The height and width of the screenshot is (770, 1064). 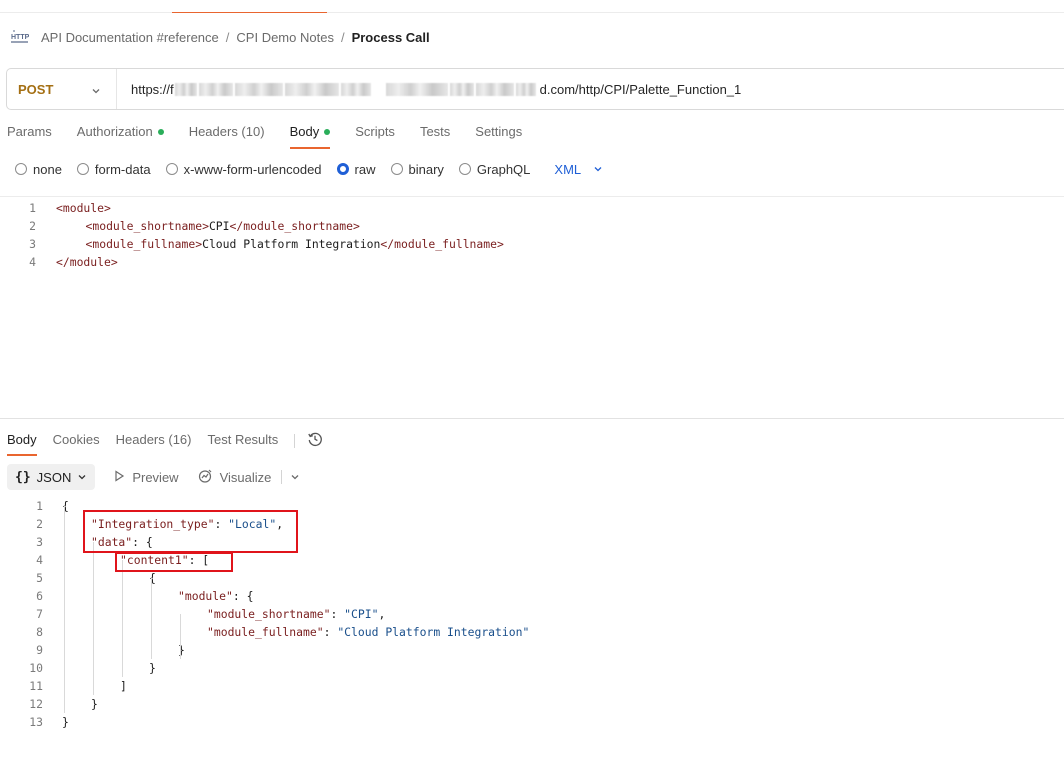 I want to click on code-token: Cloud Platform Integration, so click(x=291, y=244).